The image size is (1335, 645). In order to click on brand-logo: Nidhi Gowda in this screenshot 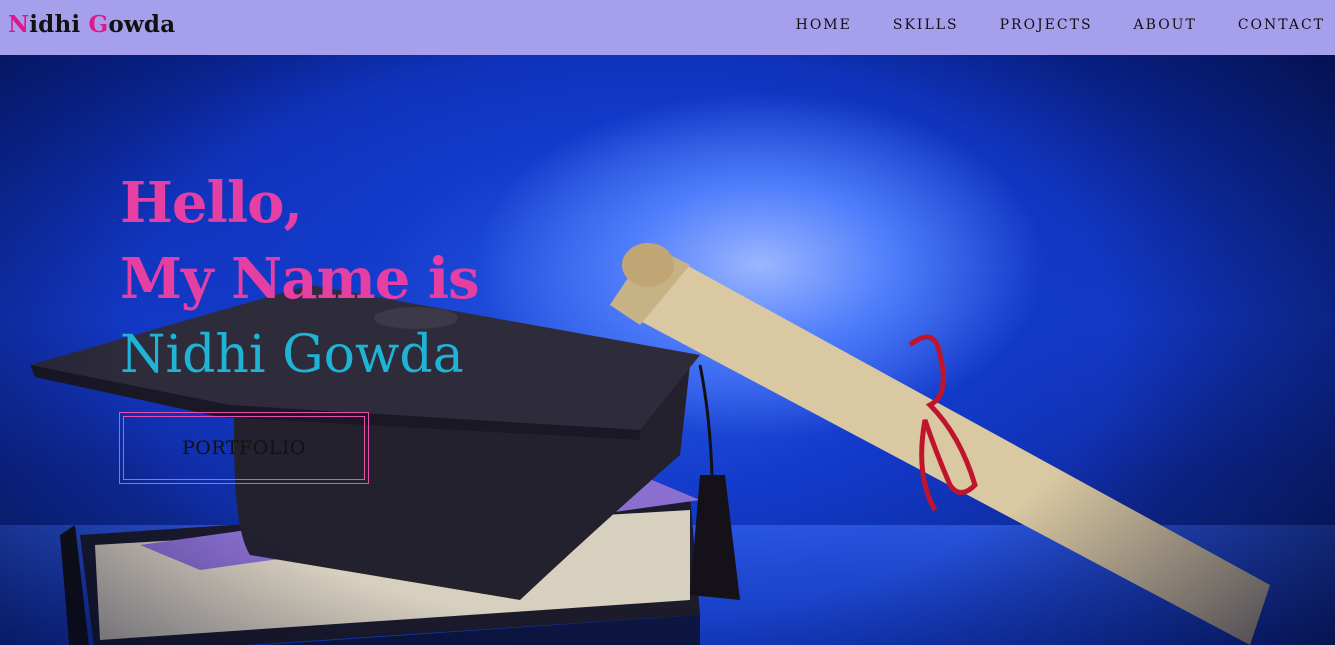, I will do `click(91, 24)`.